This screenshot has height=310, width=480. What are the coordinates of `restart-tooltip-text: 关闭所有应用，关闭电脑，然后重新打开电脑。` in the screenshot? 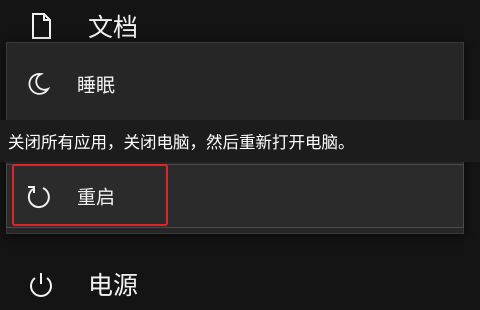 It's located at (181, 142).